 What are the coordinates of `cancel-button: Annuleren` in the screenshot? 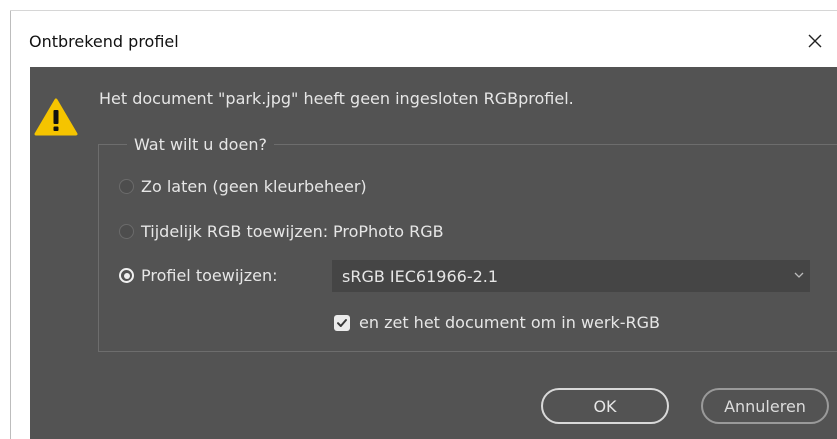 It's located at (765, 406).